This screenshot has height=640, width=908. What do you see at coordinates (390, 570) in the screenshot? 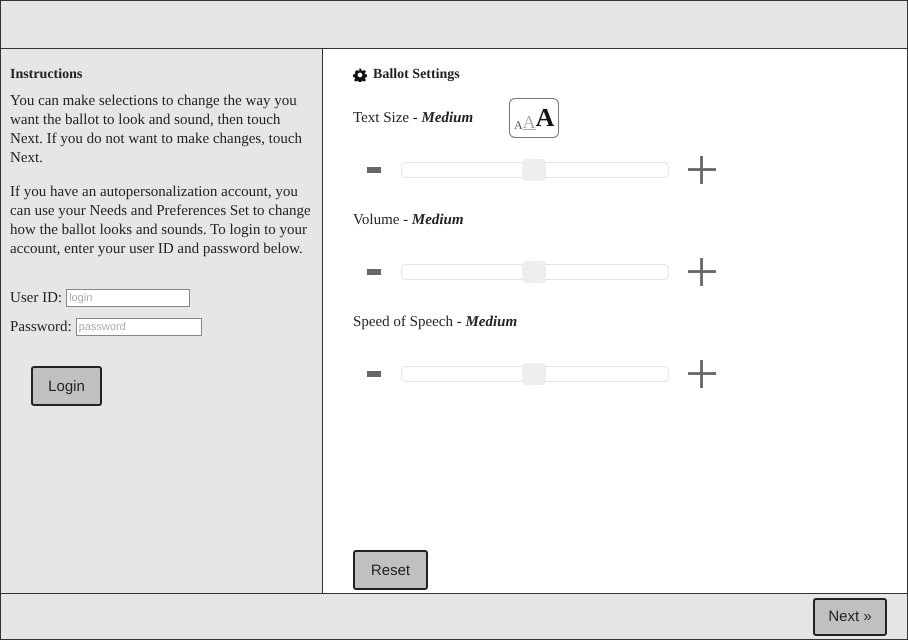
I see `reset-button: Reset` at bounding box center [390, 570].